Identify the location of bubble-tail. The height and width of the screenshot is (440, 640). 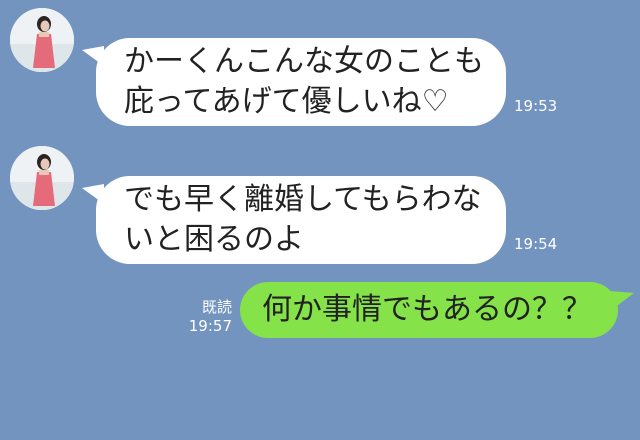
(622, 301).